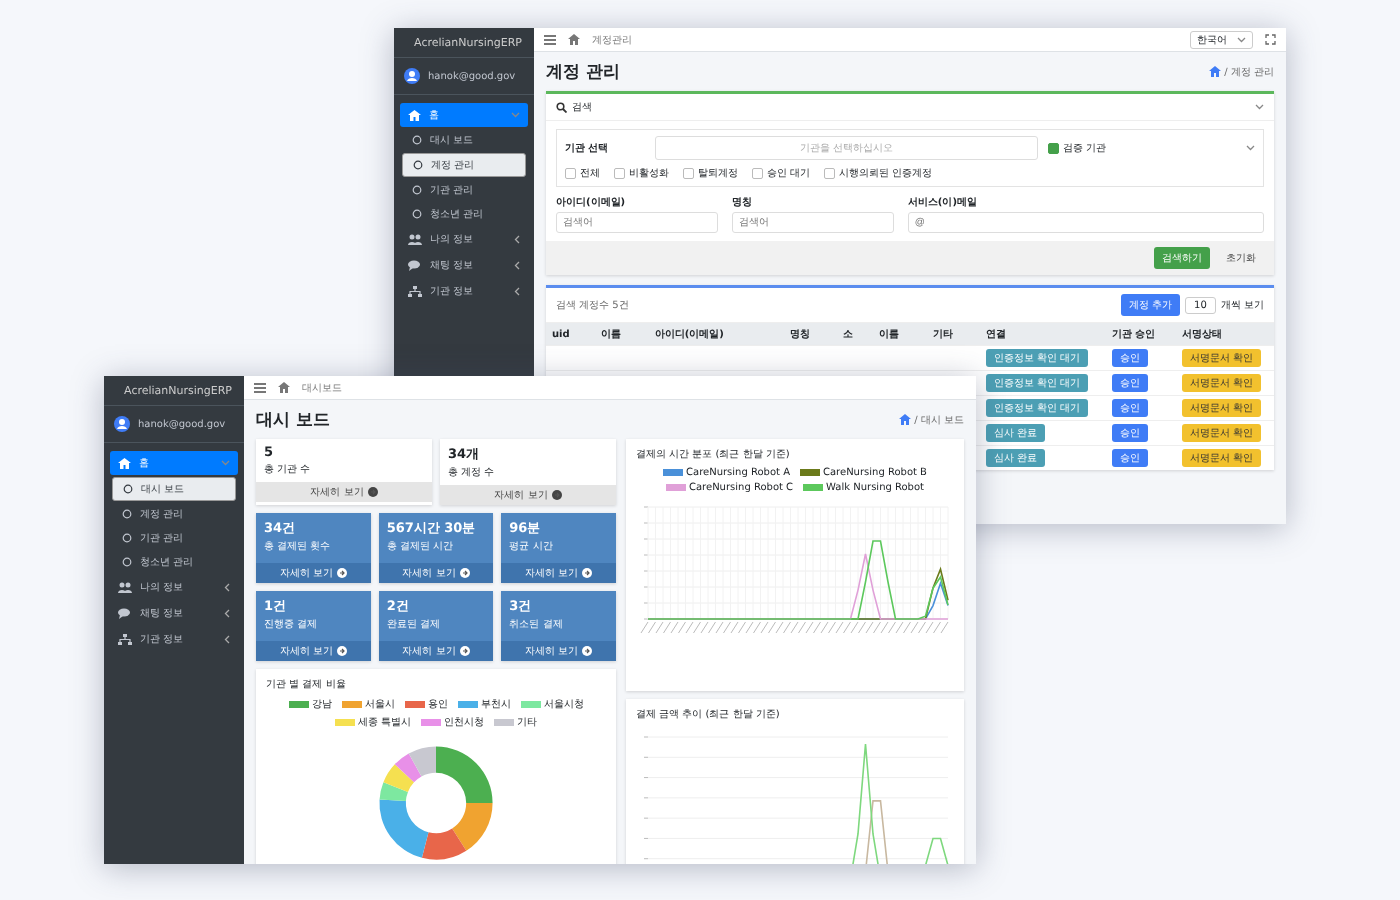  Describe the element at coordinates (398, 778) in the screenshot. I see `donut-slice` at that location.